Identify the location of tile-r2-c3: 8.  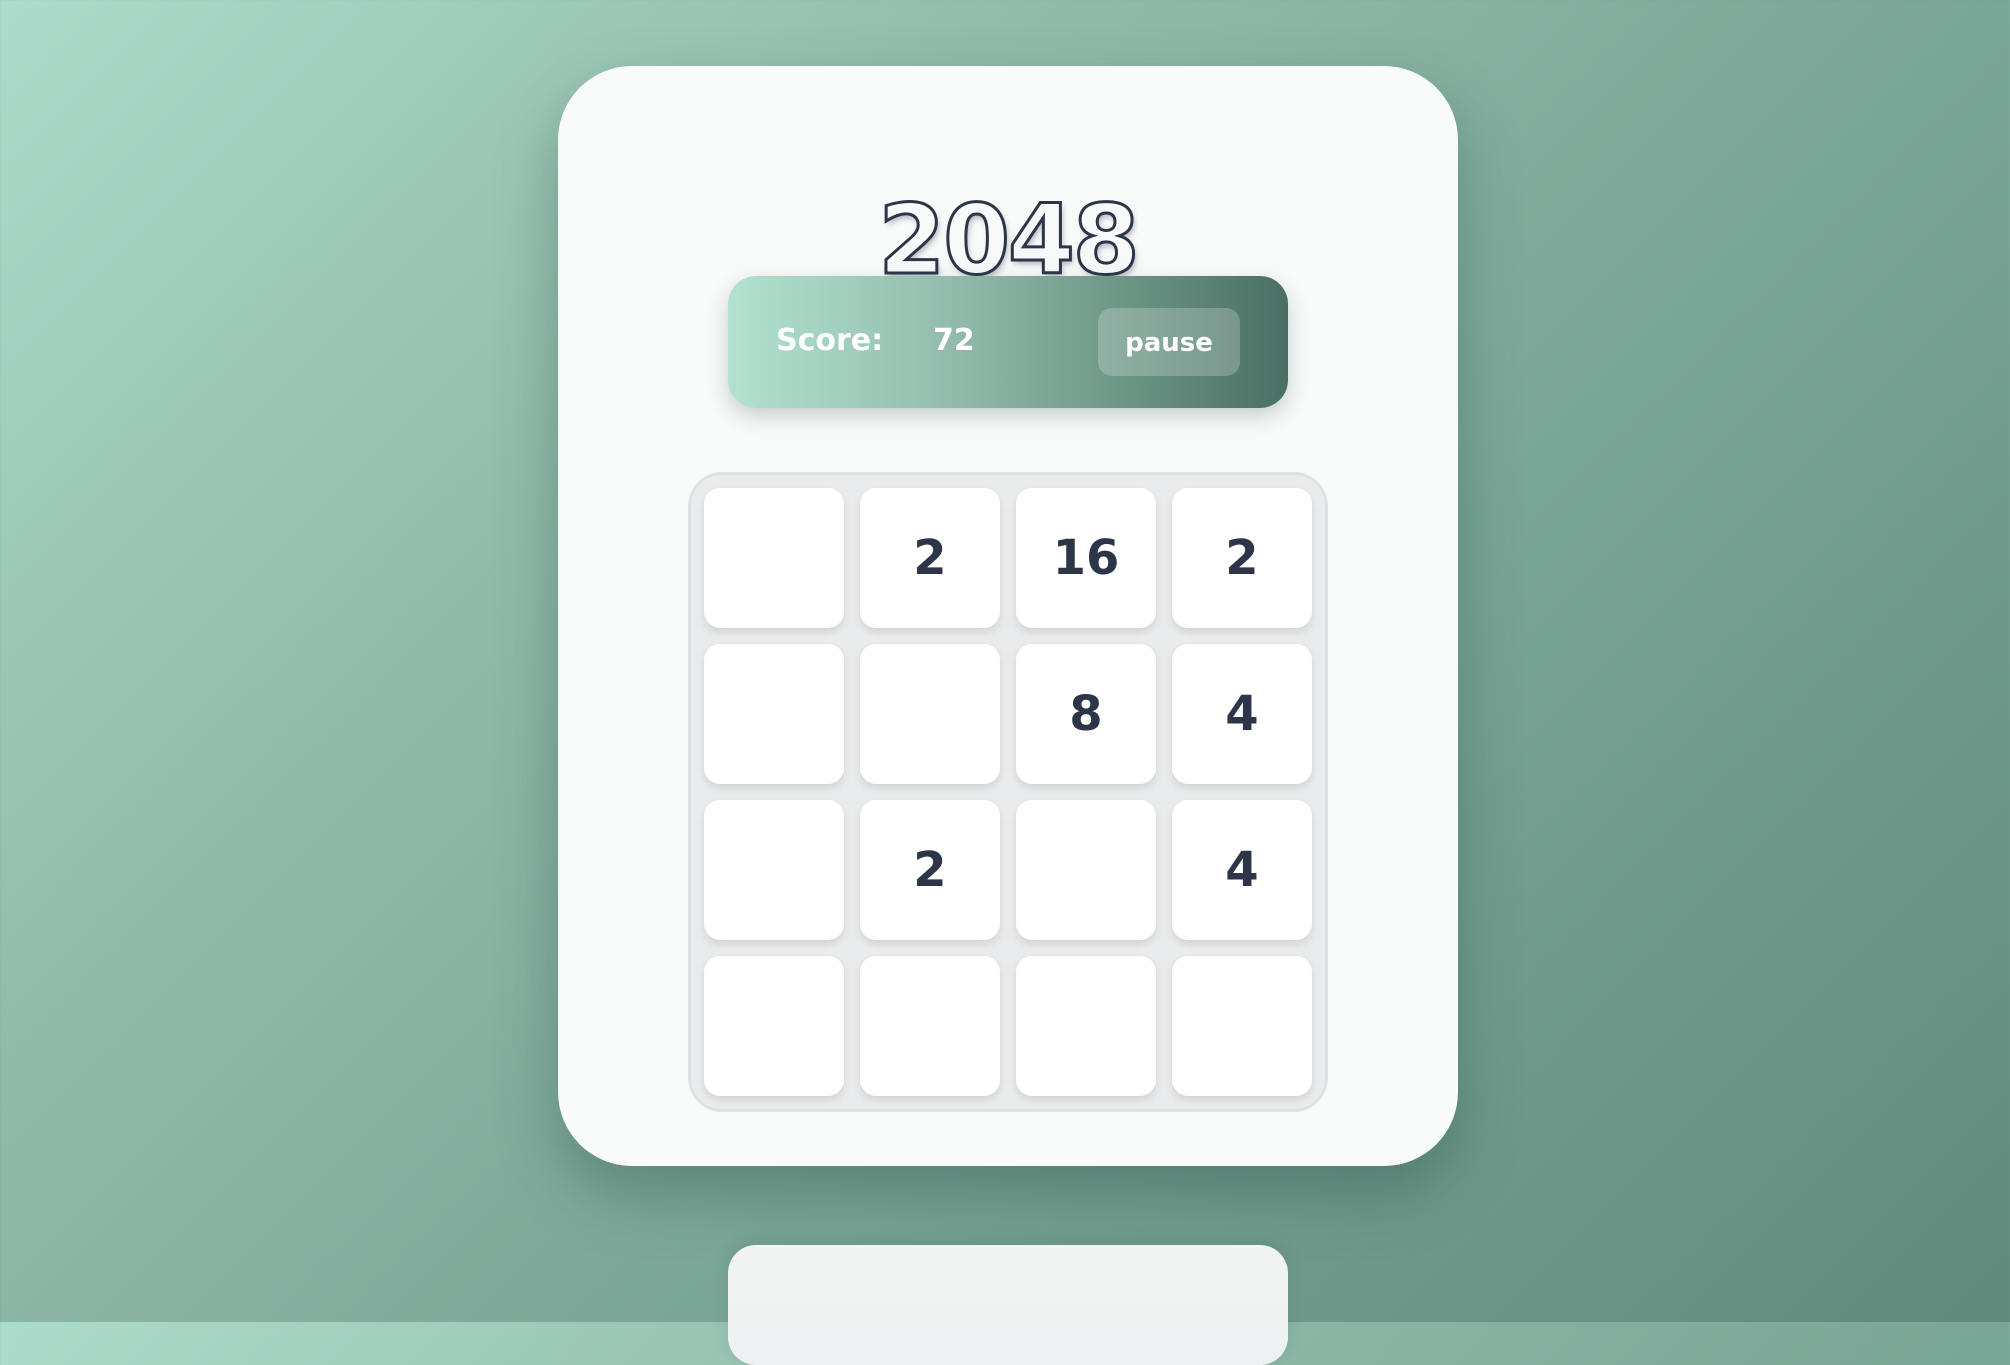
(1086, 714).